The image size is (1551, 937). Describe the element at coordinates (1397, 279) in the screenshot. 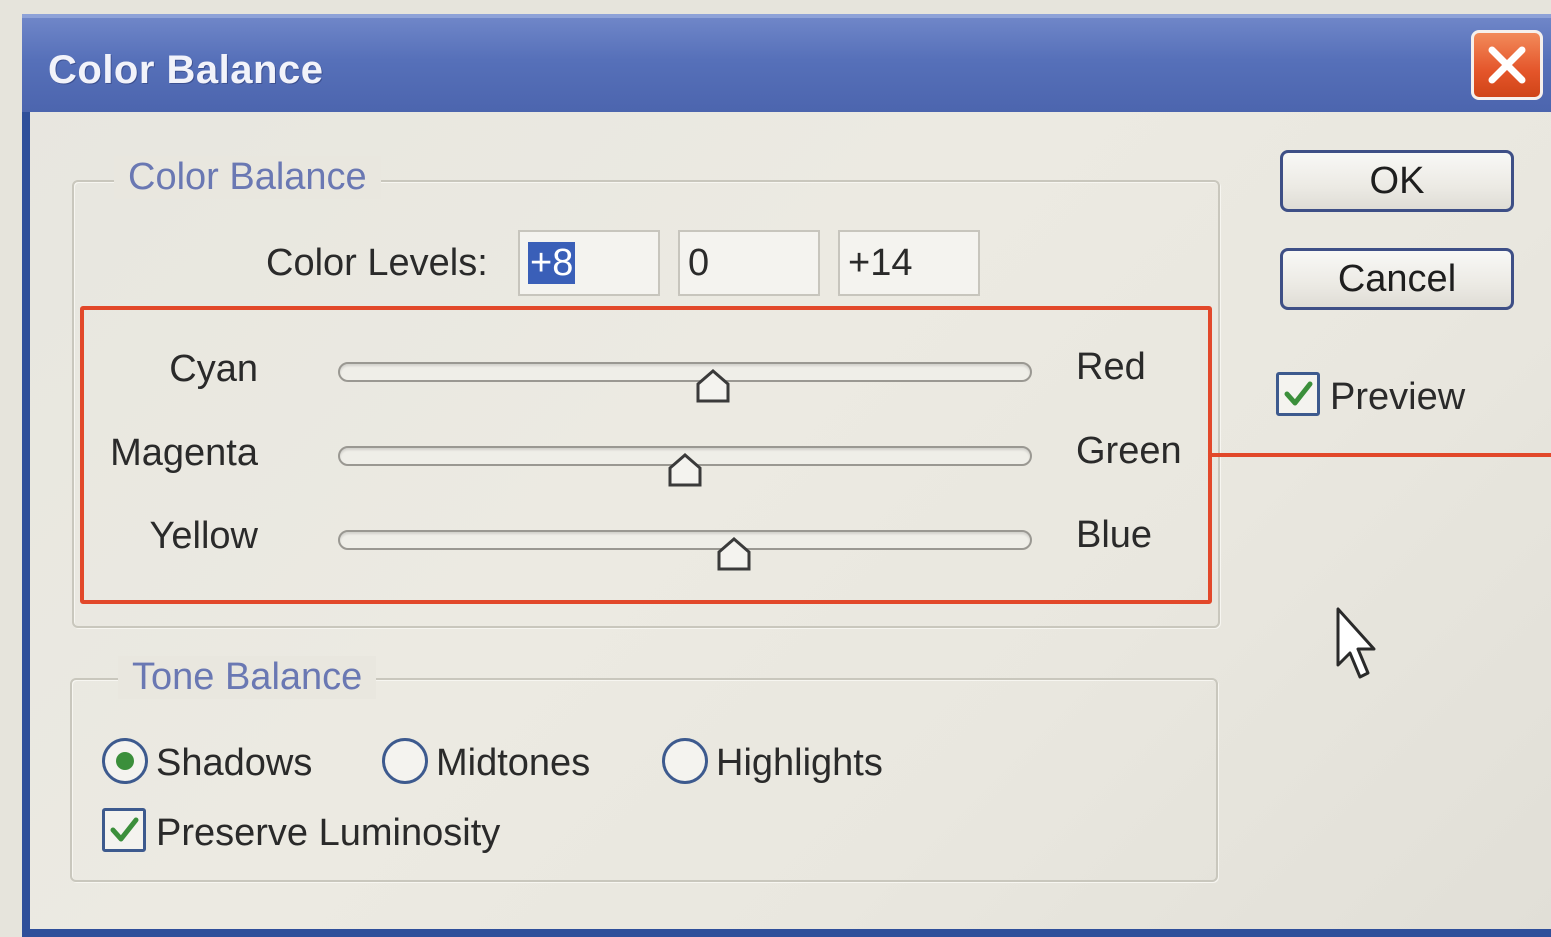

I see `cancel-button: Cancel` at that location.